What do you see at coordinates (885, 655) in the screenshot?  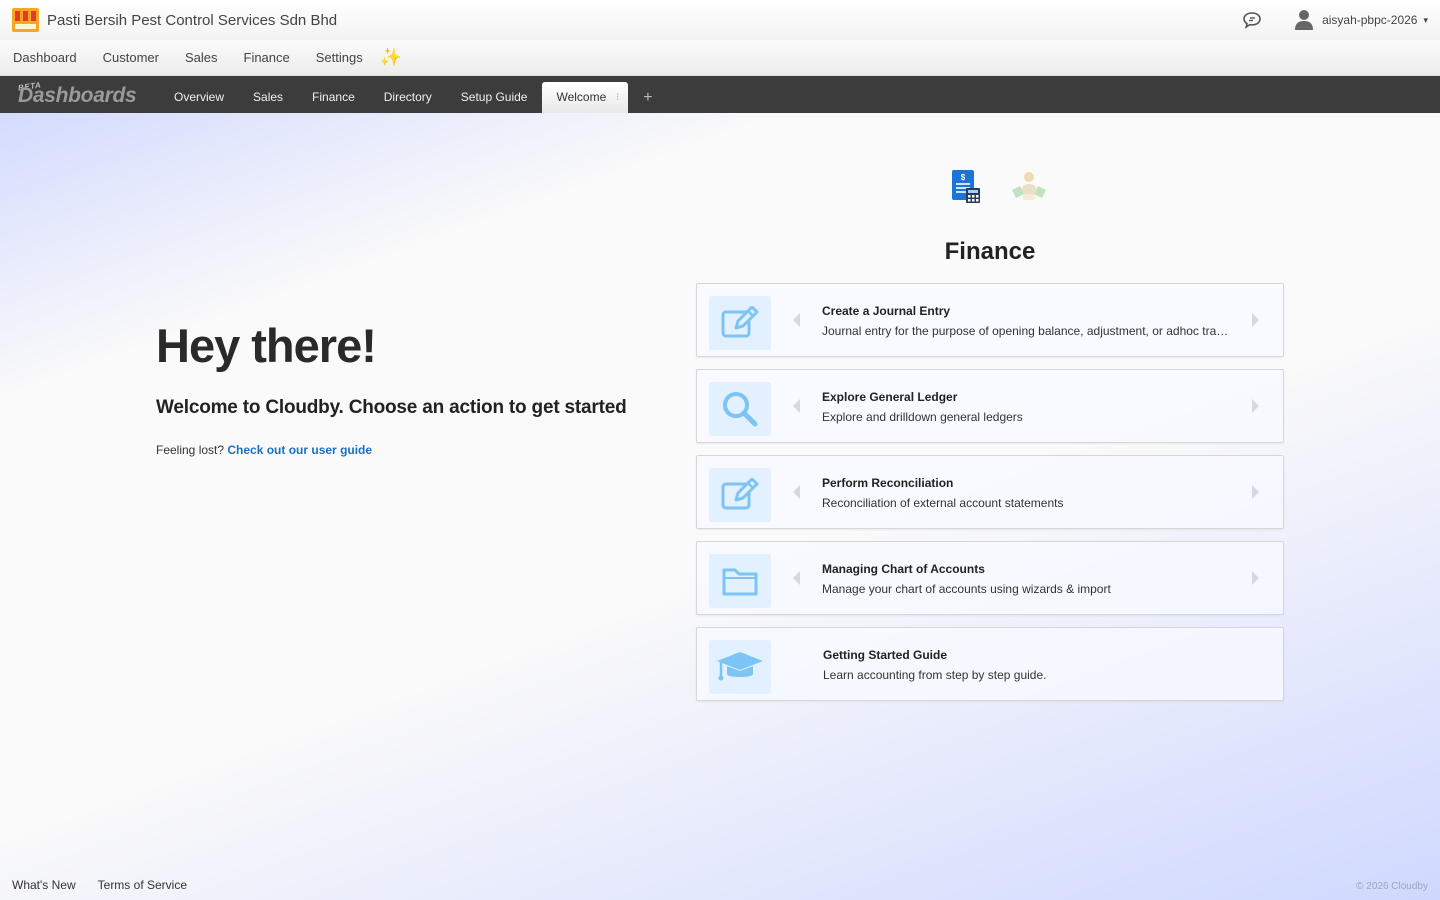 I see `action-title: Getting Started Guide` at bounding box center [885, 655].